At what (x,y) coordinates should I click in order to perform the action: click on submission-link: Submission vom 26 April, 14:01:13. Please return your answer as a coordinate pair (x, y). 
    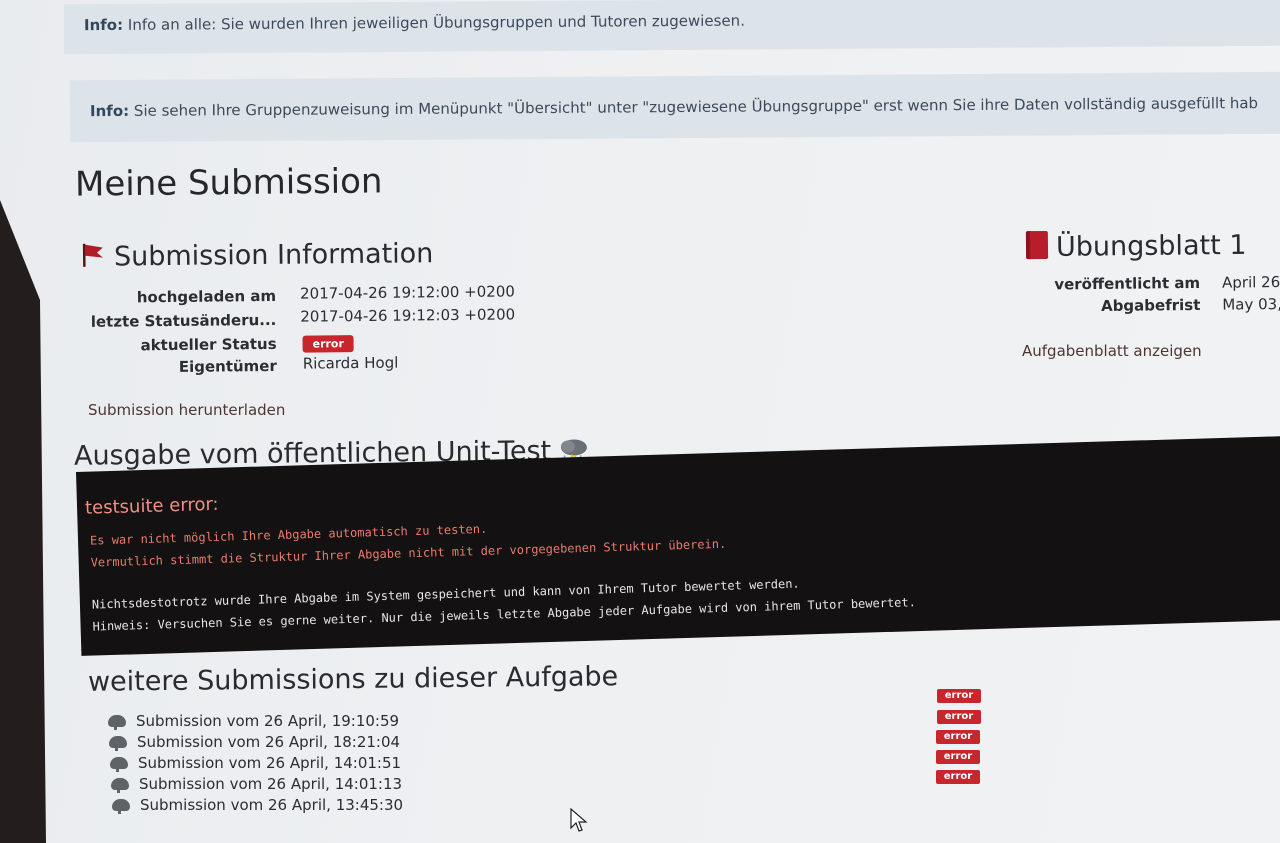
    Looking at the image, I should click on (270, 784).